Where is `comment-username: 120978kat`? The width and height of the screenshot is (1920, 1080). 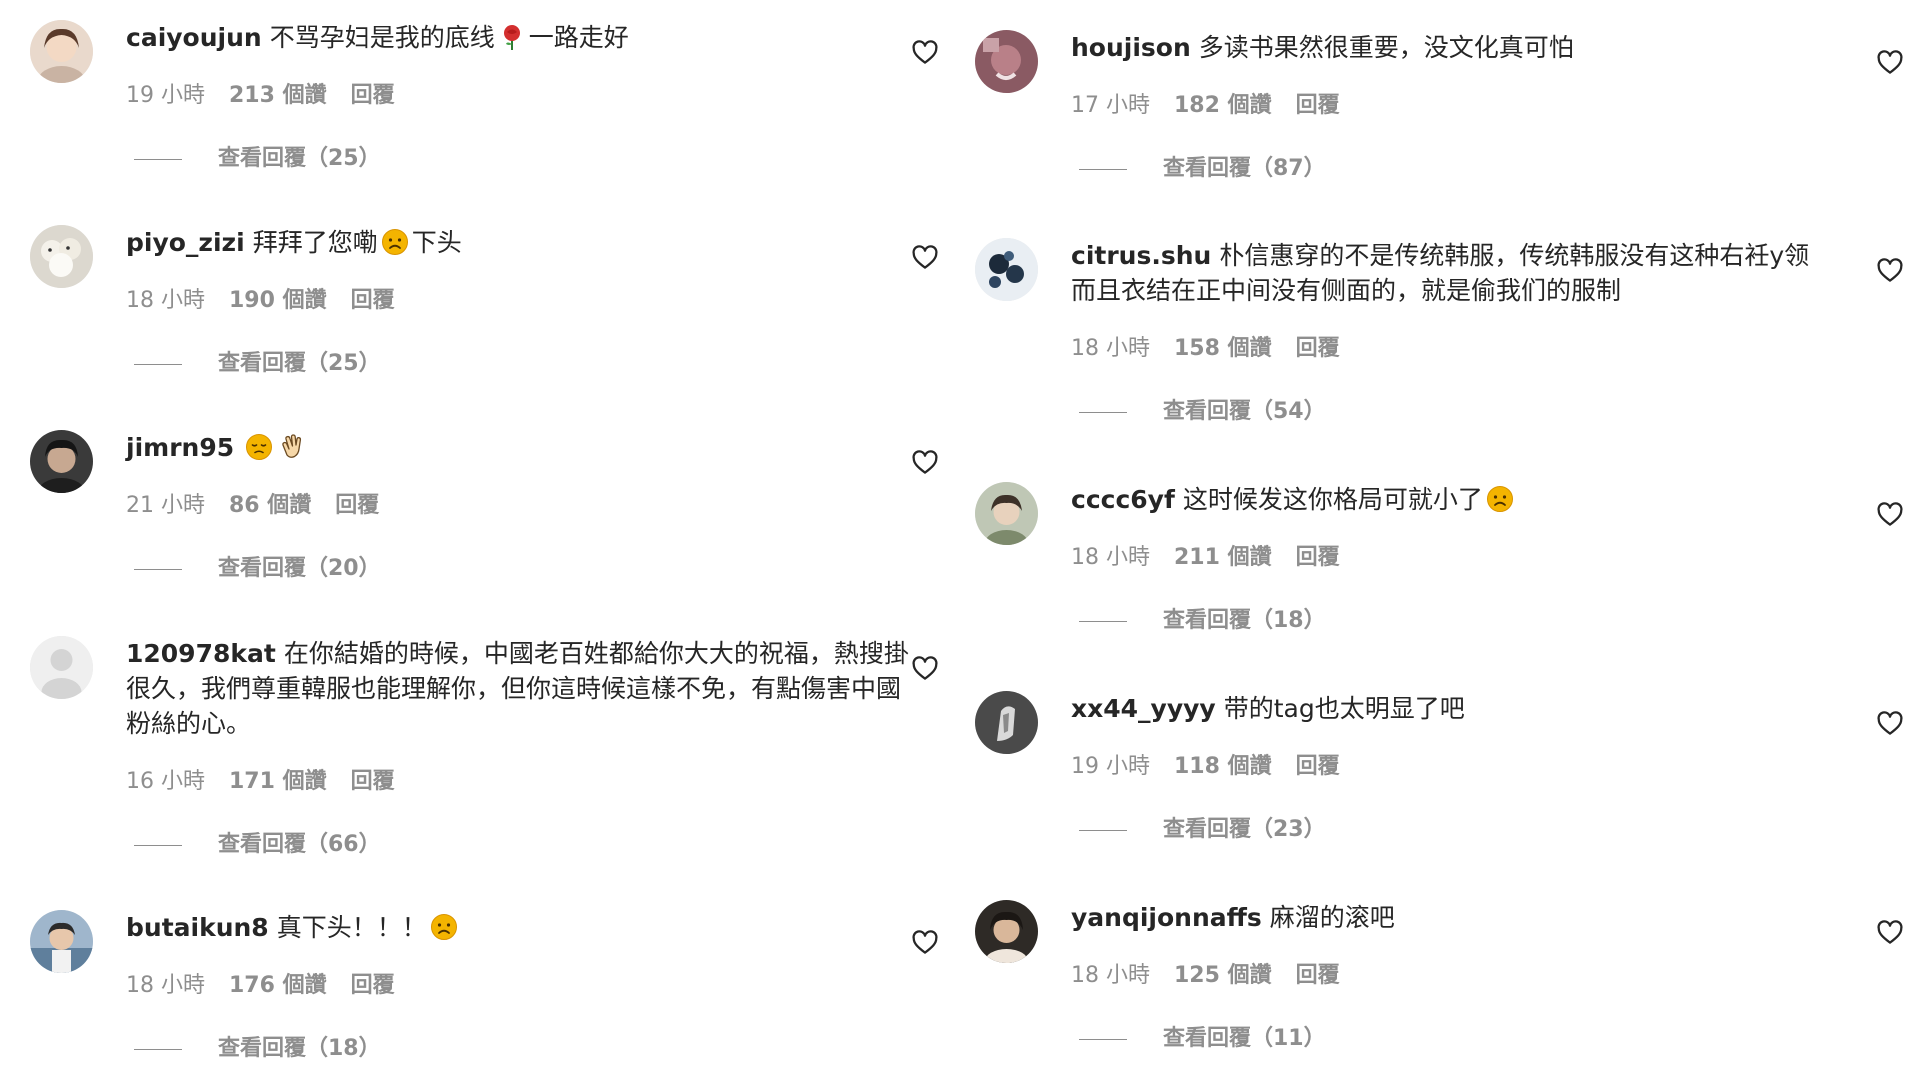
comment-username: 120978kat is located at coordinates (201, 653).